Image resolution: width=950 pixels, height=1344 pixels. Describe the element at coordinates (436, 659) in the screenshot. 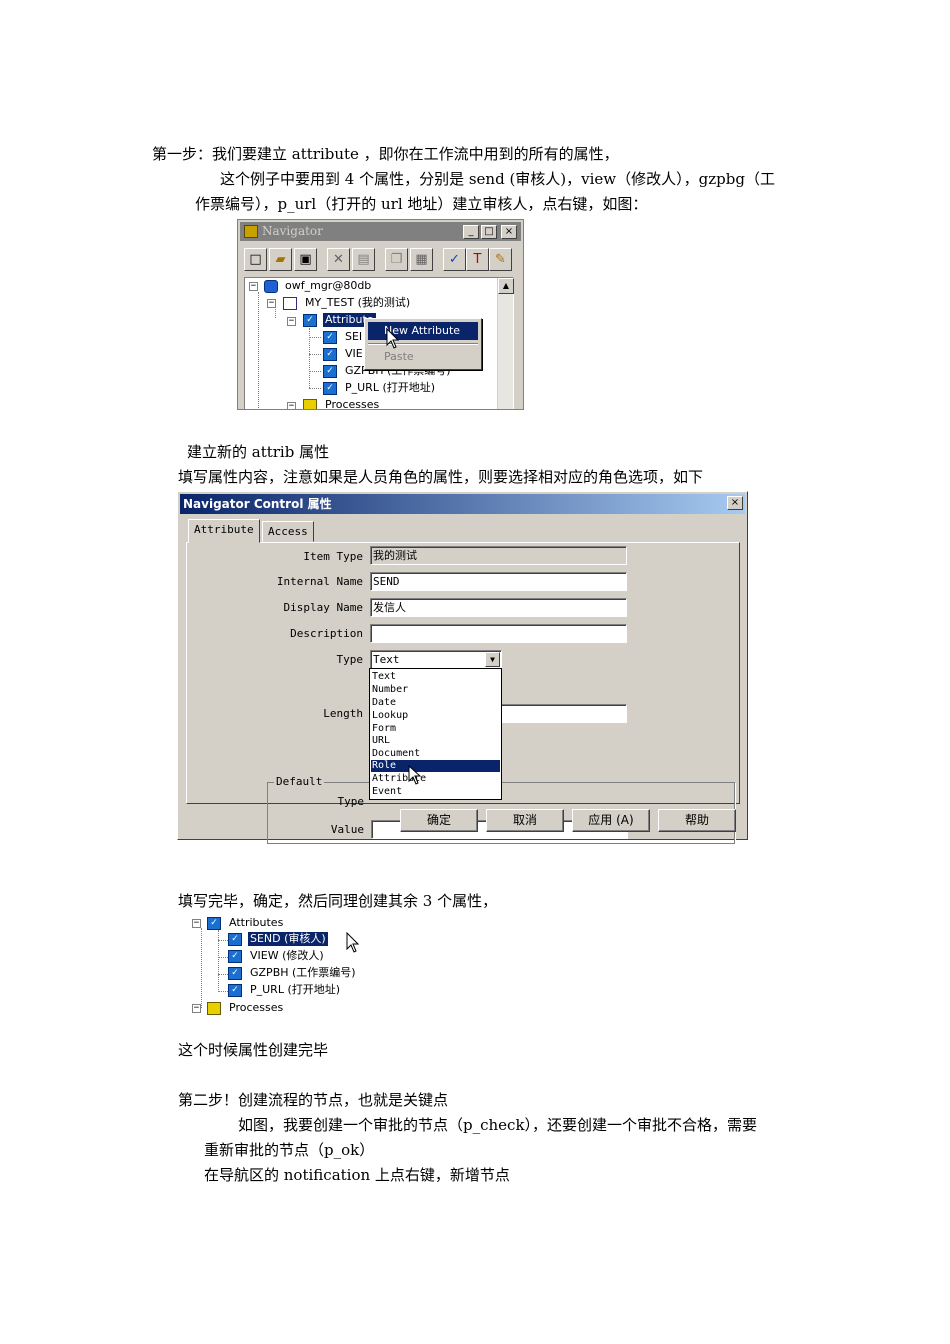

I see `type-select: Text ▼` at that location.